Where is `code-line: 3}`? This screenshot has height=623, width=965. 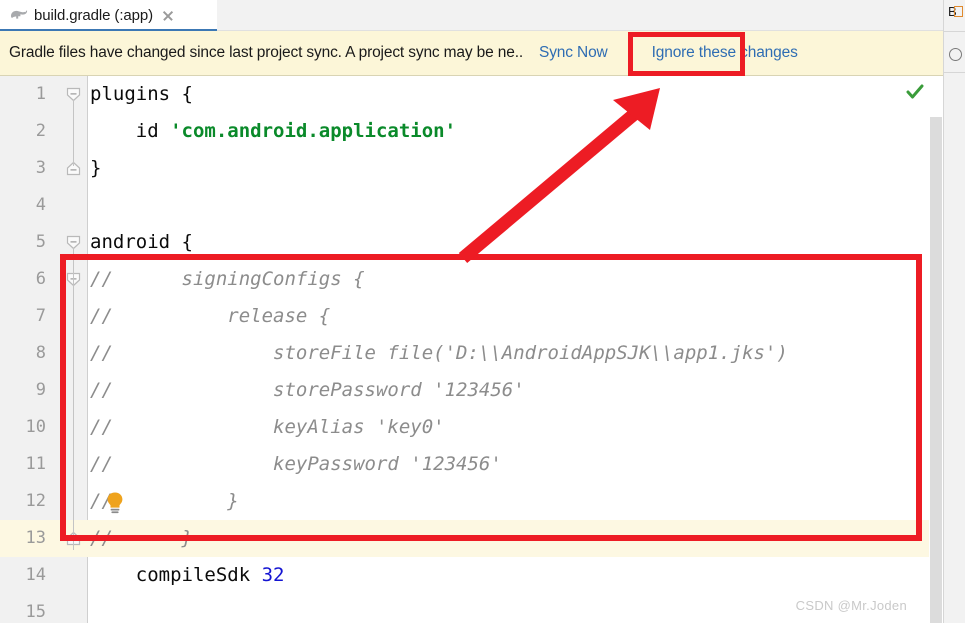 code-line: 3} is located at coordinates (471, 168).